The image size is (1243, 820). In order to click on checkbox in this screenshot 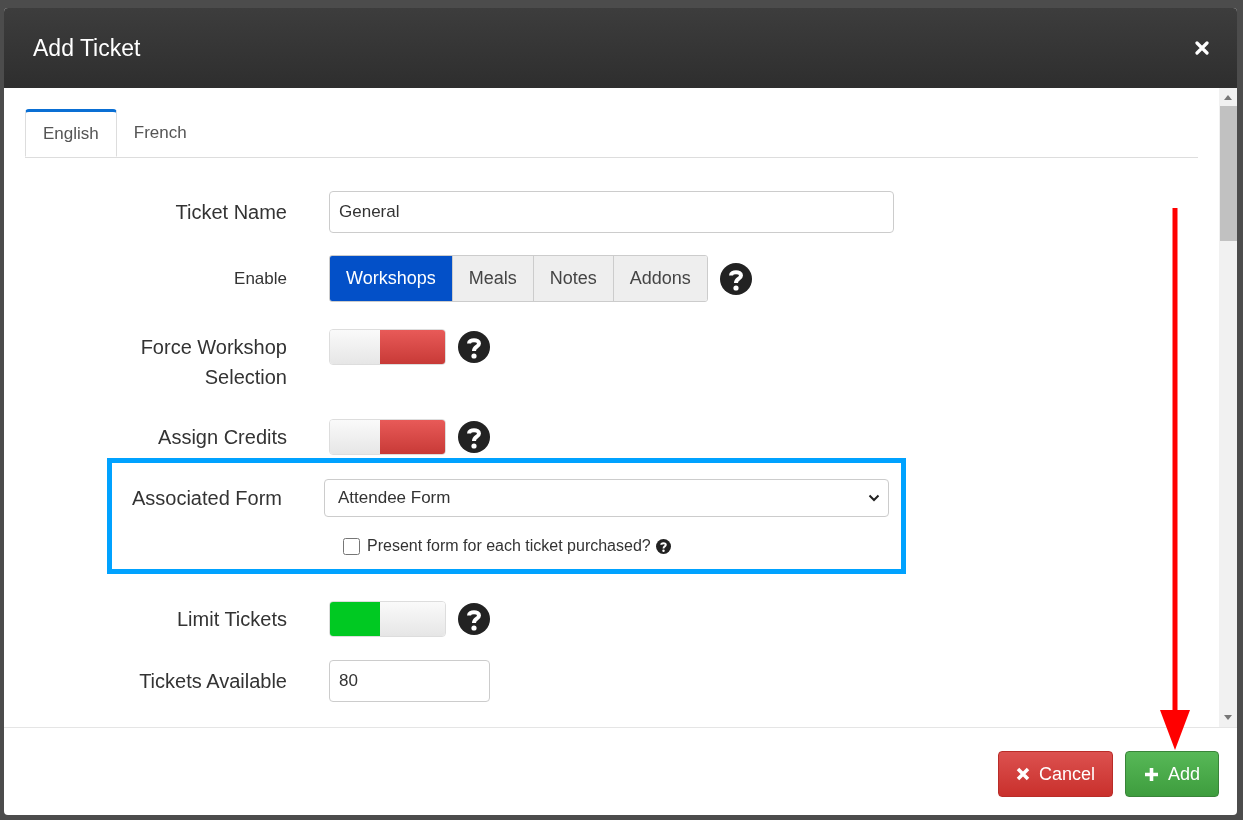, I will do `click(351, 546)`.